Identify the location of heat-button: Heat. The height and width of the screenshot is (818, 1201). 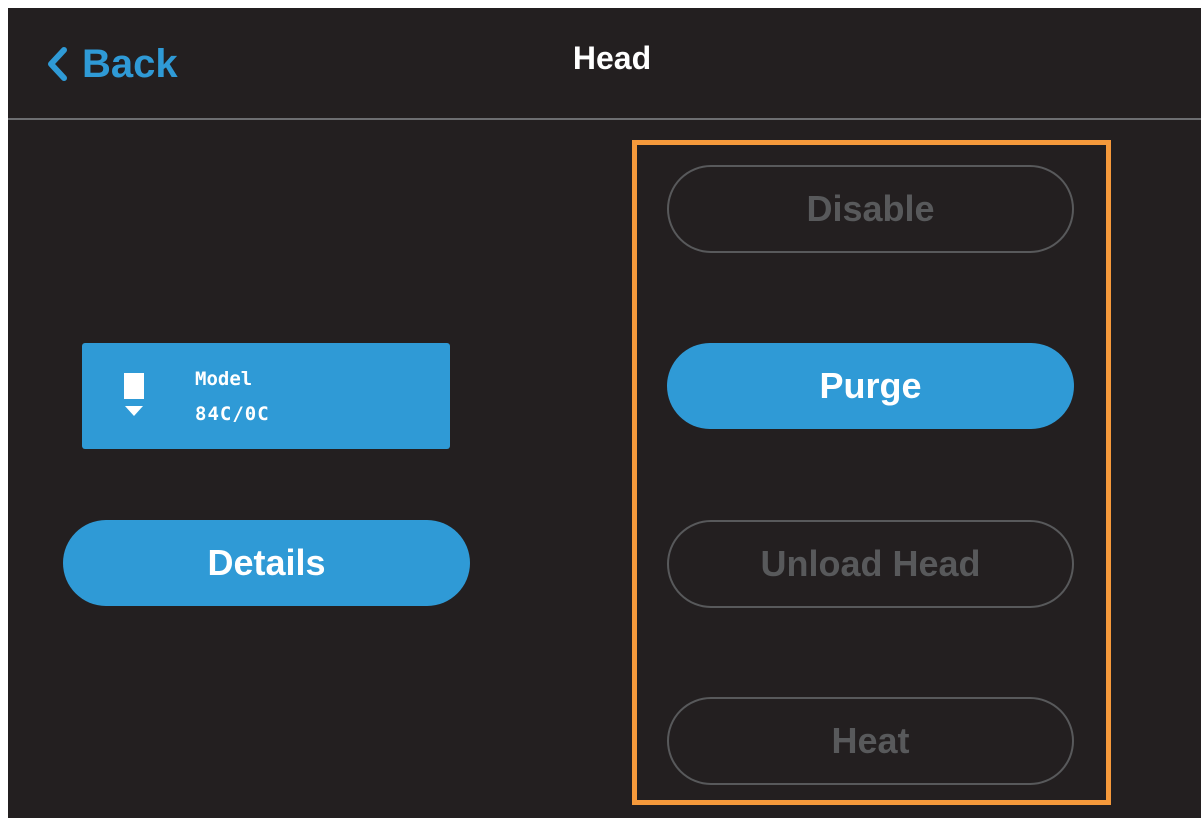
(870, 741).